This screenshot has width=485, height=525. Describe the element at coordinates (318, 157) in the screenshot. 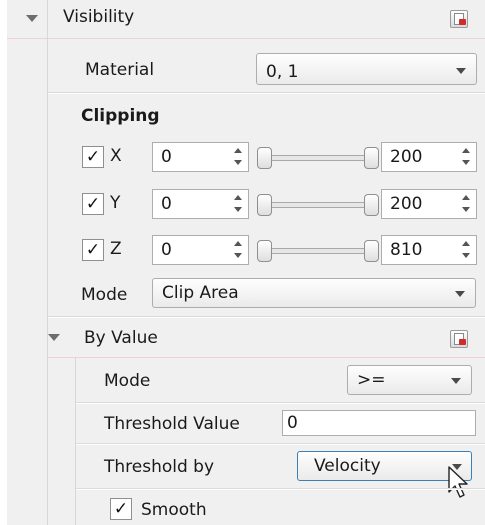

I see `clip-x-range-slider` at that location.